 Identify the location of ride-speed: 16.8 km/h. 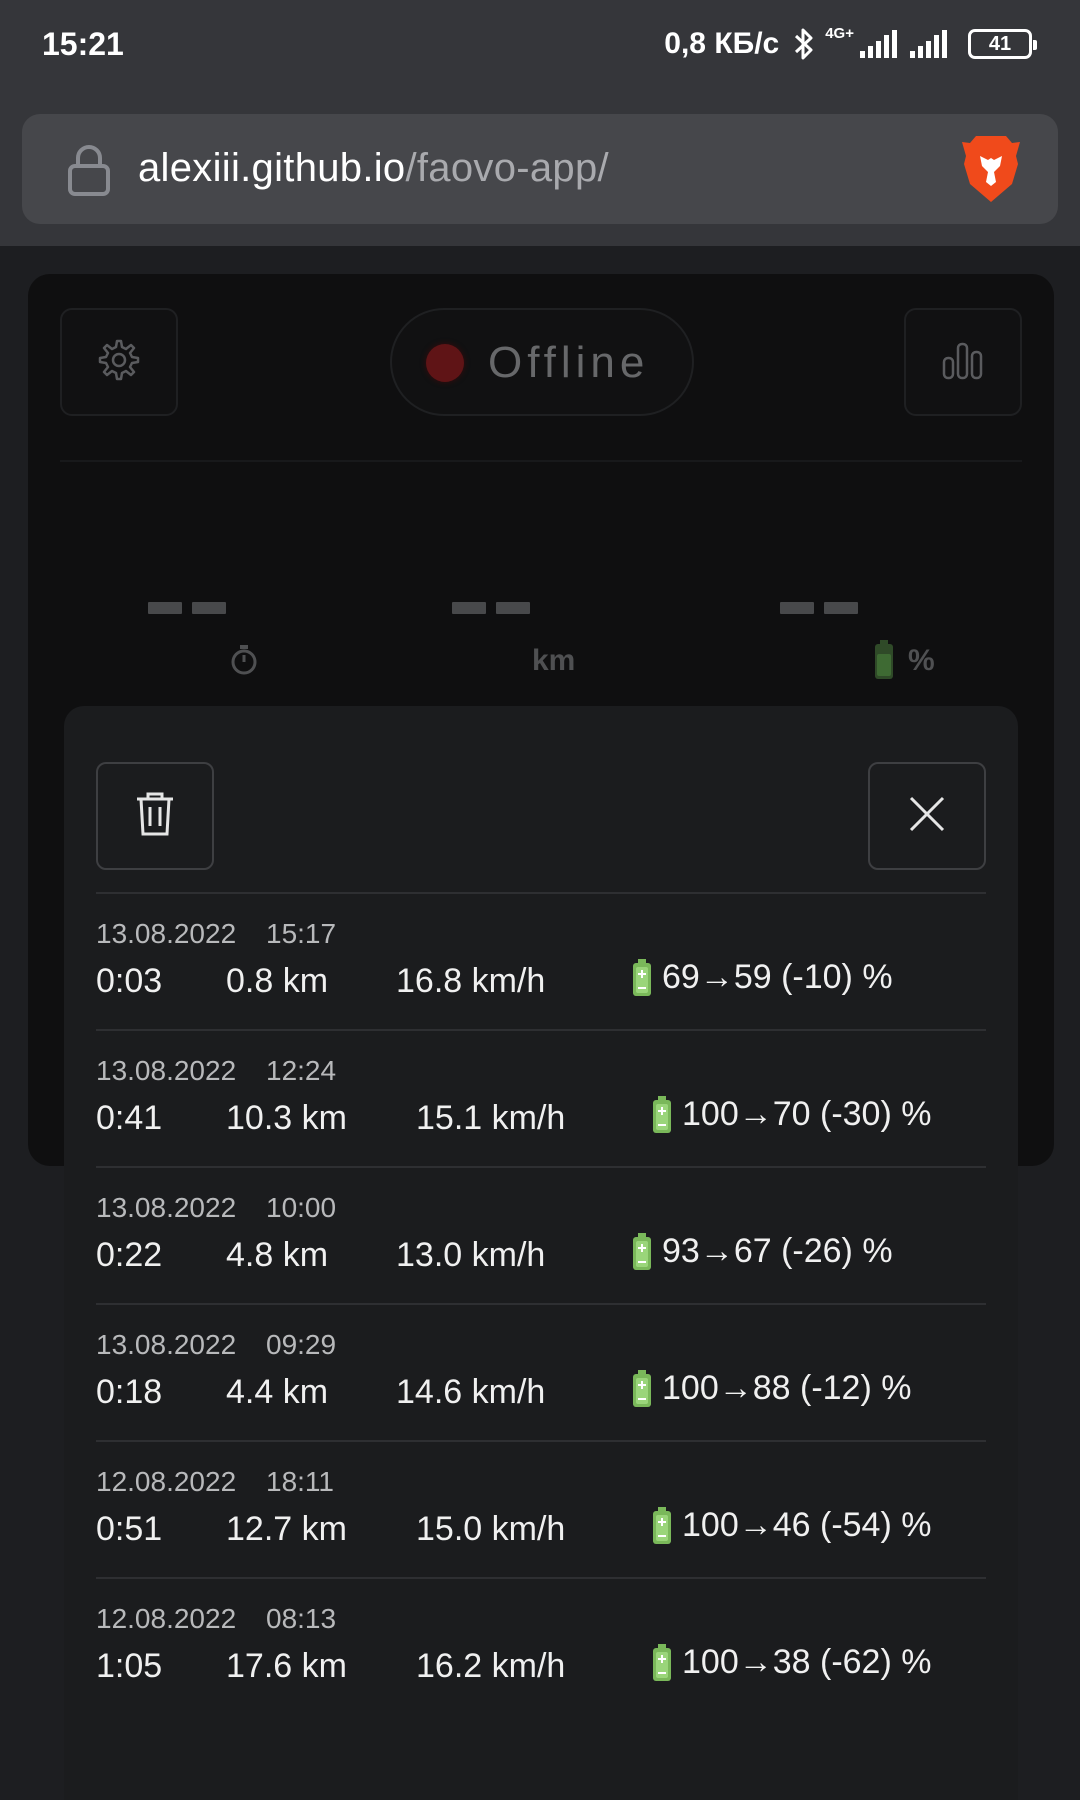
(471, 981).